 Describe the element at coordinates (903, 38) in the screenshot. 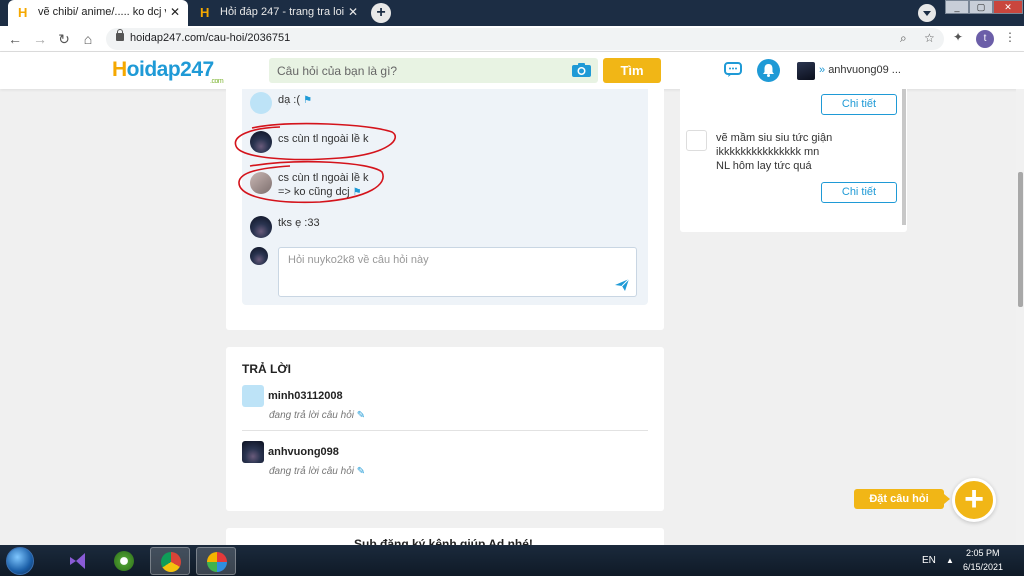

I see `zoom-icon: ⌕` at that location.